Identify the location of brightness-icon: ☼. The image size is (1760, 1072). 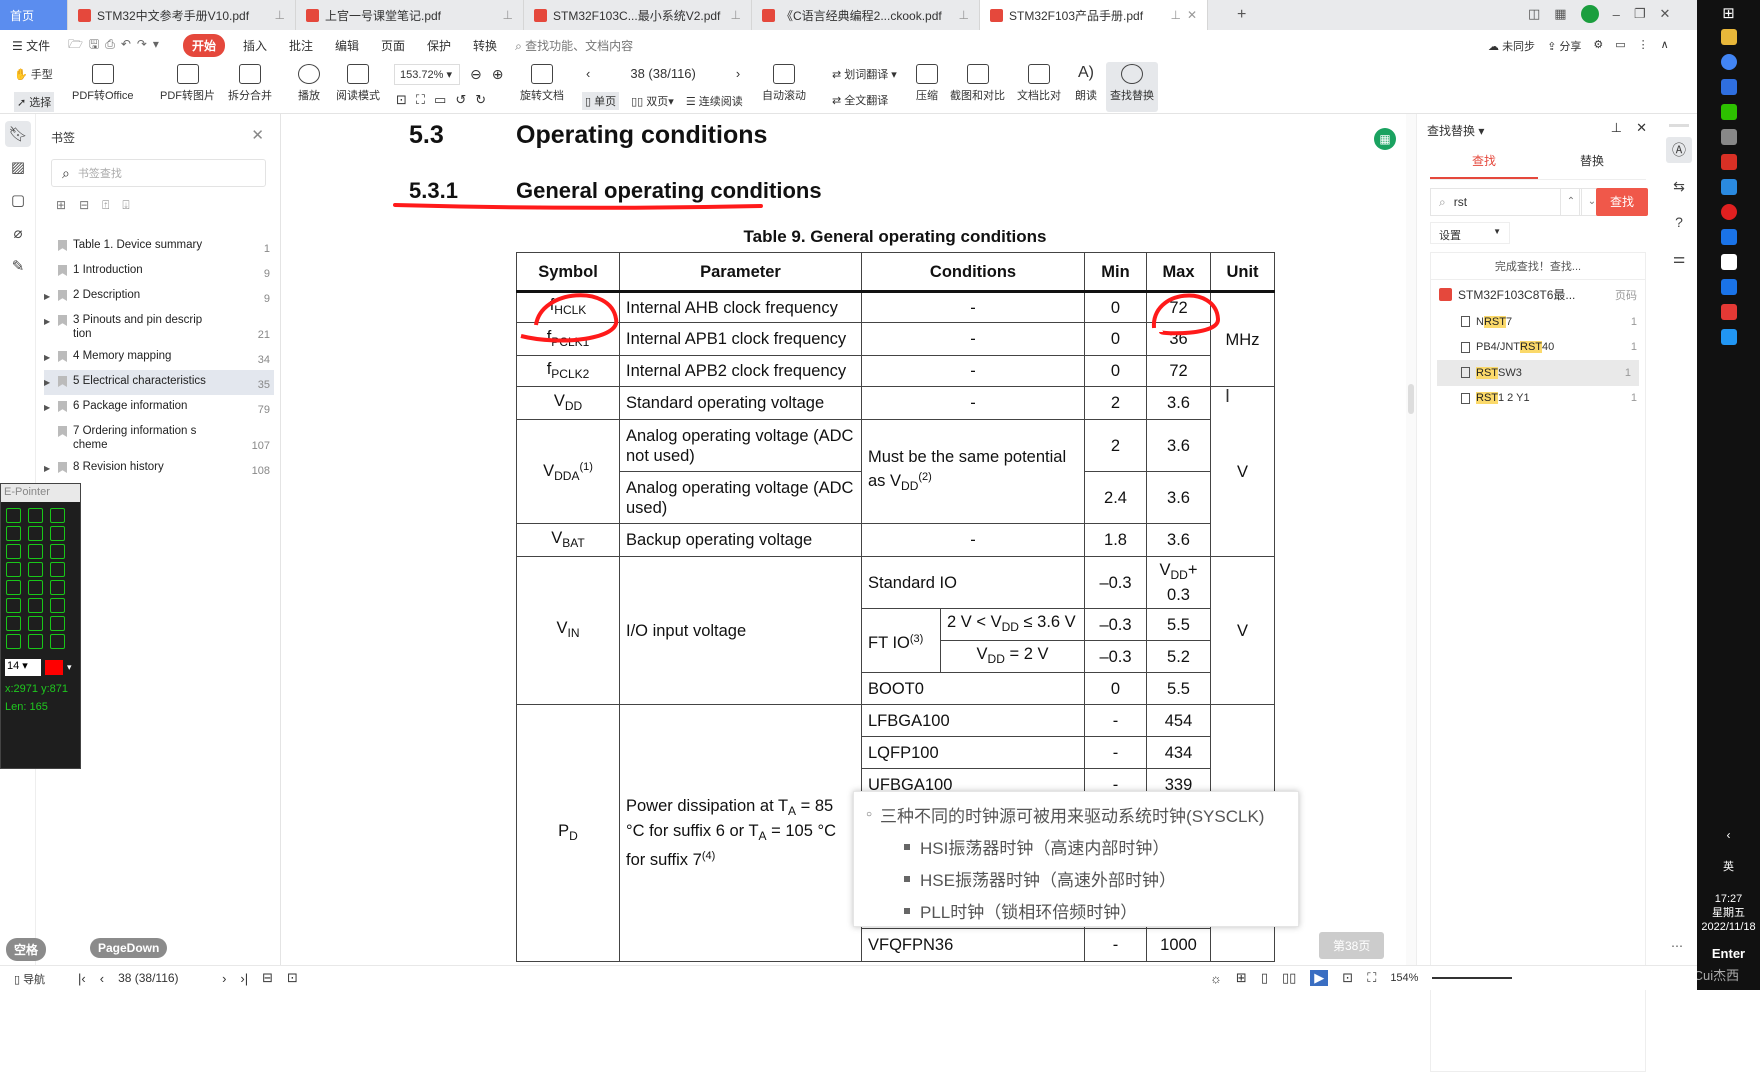
(1216, 978).